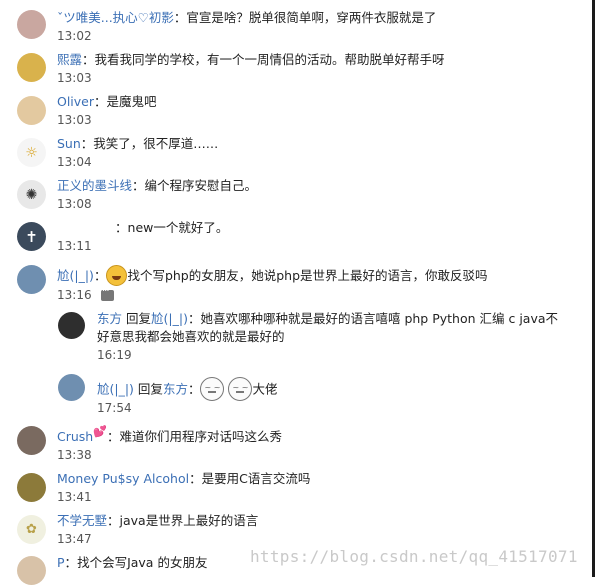 Image resolution: width=595 pixels, height=585 pixels. Describe the element at coordinates (74, 497) in the screenshot. I see `comment-time: 13:41` at that location.